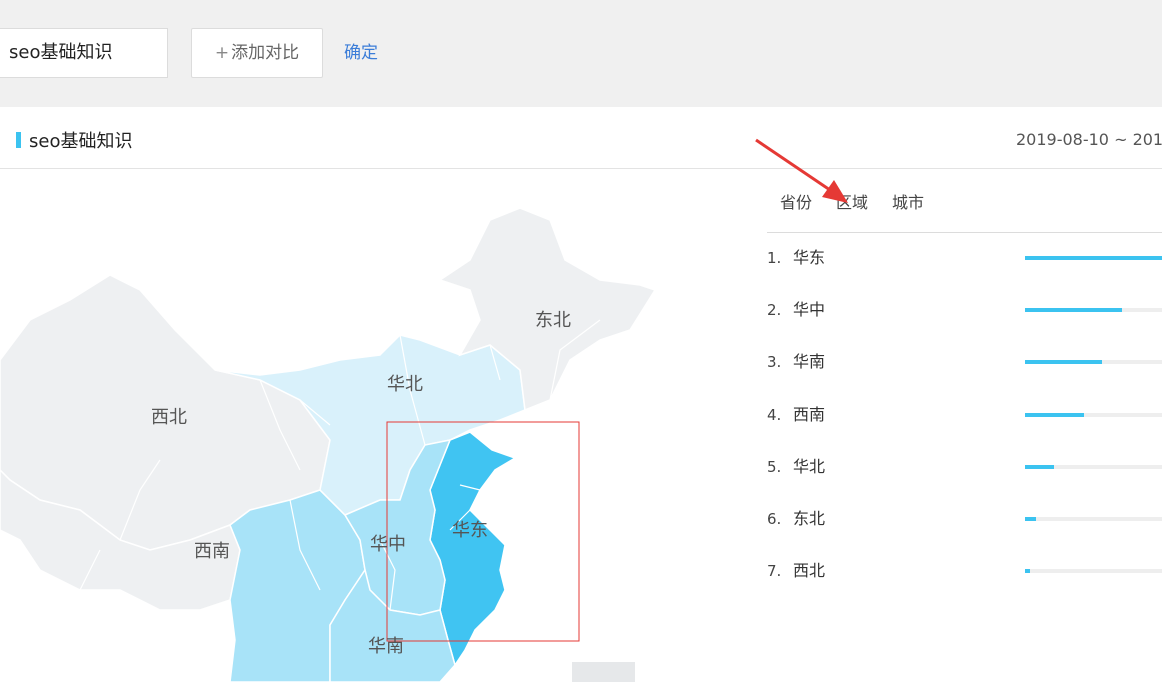 The image size is (1162, 682). What do you see at coordinates (809, 518) in the screenshot?
I see `rank-region-name: 东北` at bounding box center [809, 518].